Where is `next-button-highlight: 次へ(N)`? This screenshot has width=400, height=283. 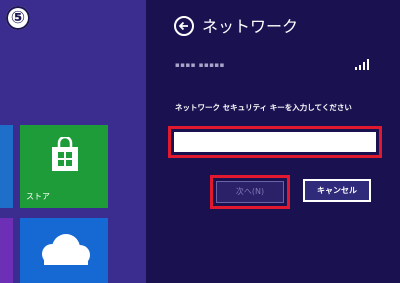
next-button-highlight: 次へ(N) is located at coordinates (250, 192).